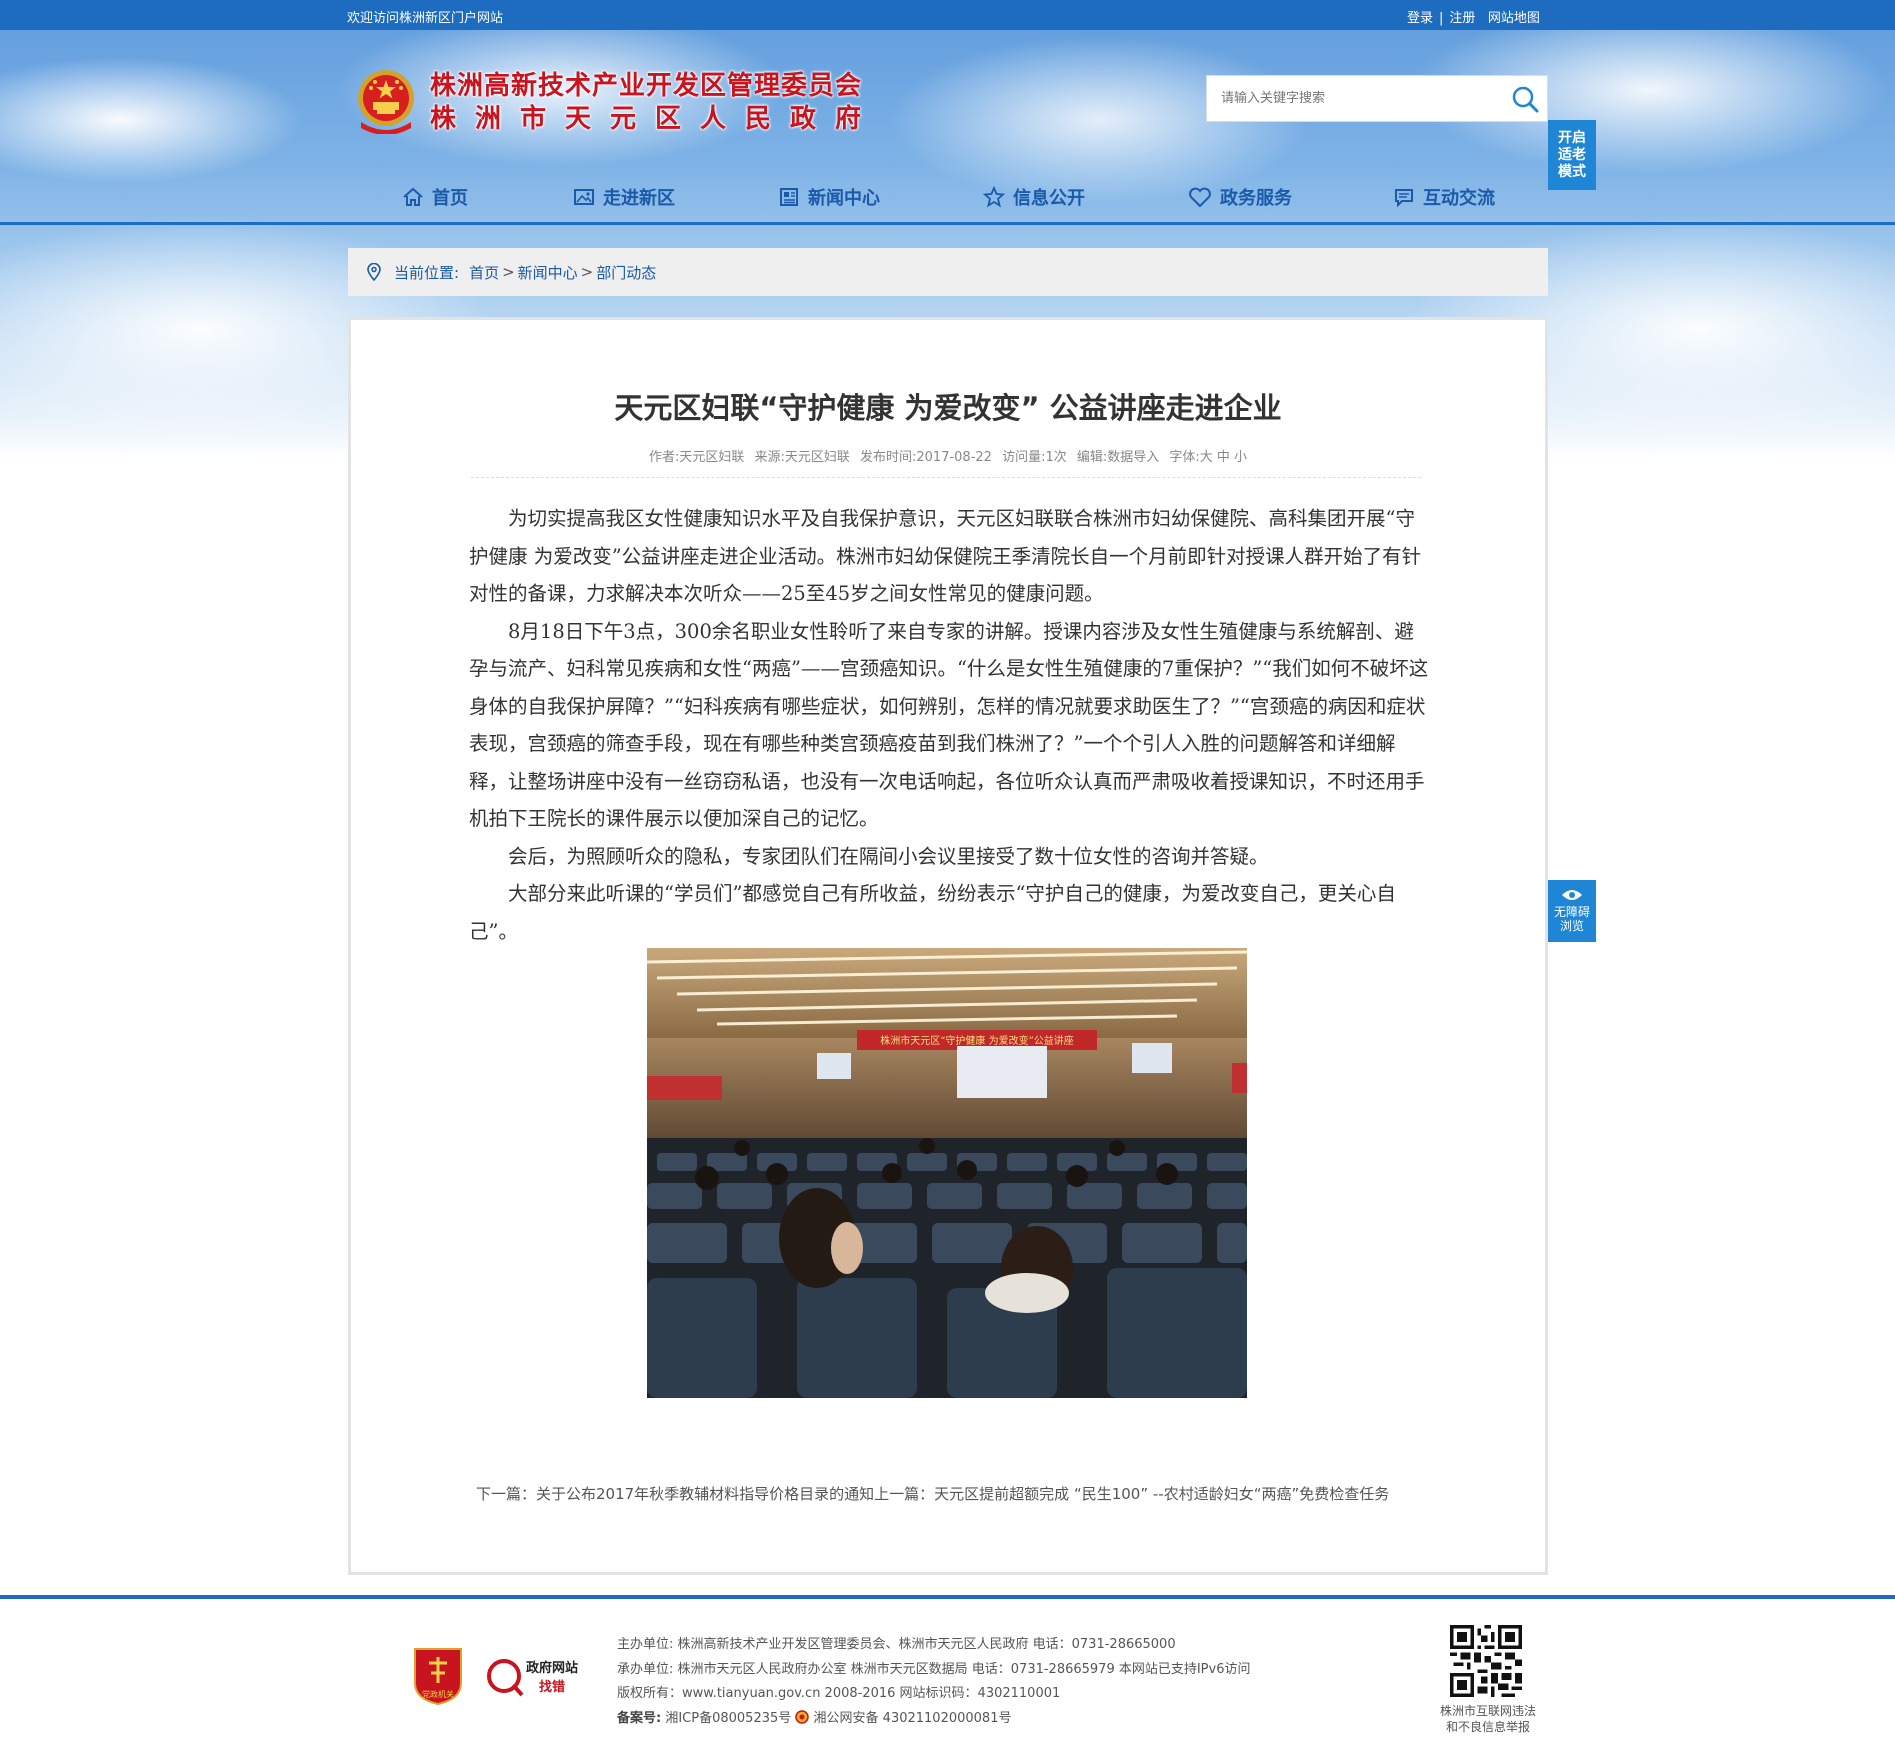  What do you see at coordinates (639, 198) in the screenshot?
I see `nav-item-label: 走进新区` at bounding box center [639, 198].